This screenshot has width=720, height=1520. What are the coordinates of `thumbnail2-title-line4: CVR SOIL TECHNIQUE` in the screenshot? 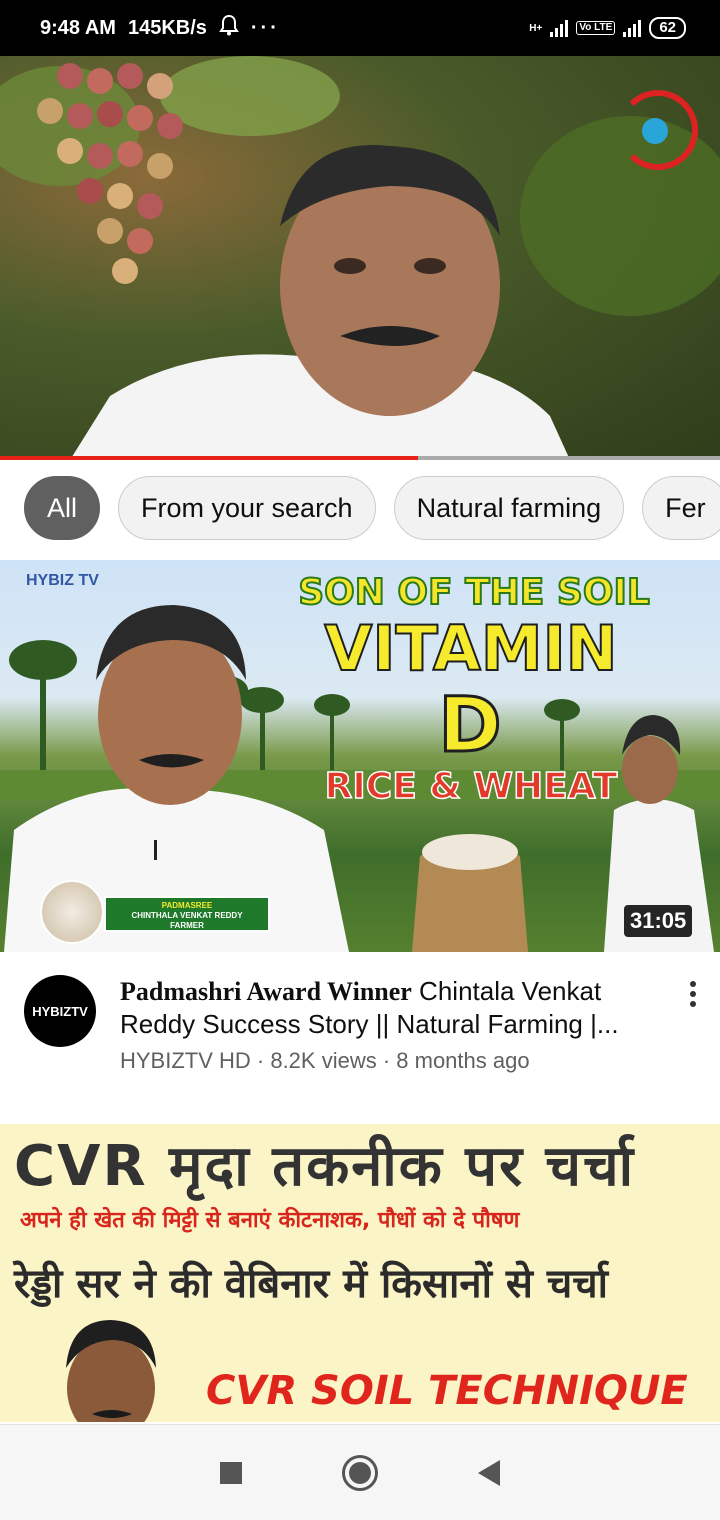 It's located at (447, 1391).